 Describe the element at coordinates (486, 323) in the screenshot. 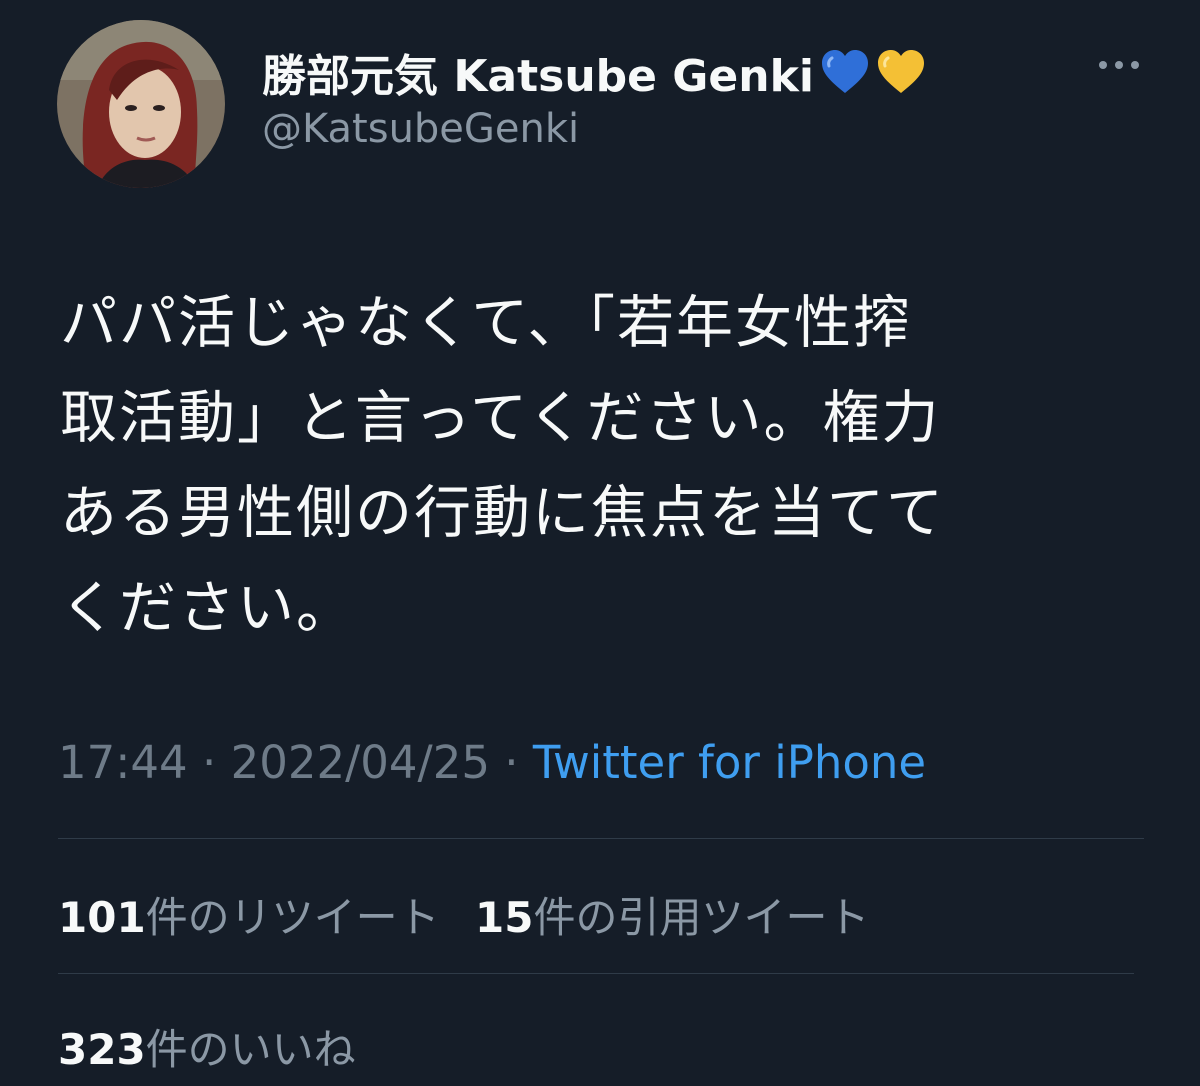

I see `tweet-text-line: パパ活じゃなくて、「若年女性搾` at that location.